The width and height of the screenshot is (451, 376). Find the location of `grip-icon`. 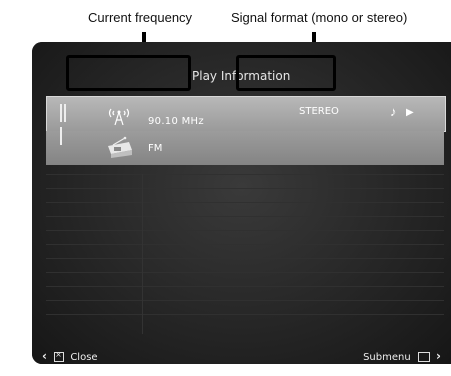

grip-icon is located at coordinates (65, 124).